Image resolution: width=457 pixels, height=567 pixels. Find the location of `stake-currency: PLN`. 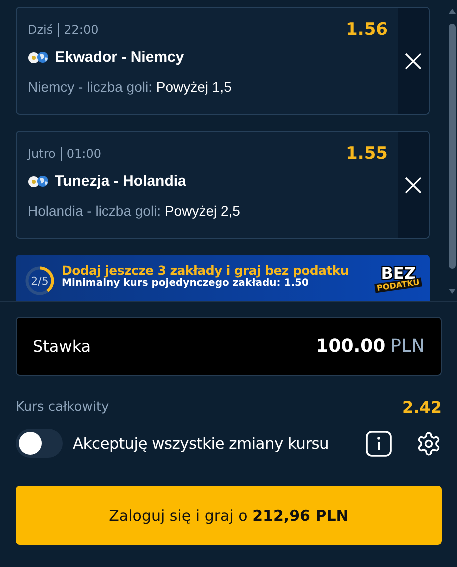

stake-currency: PLN is located at coordinates (407, 346).